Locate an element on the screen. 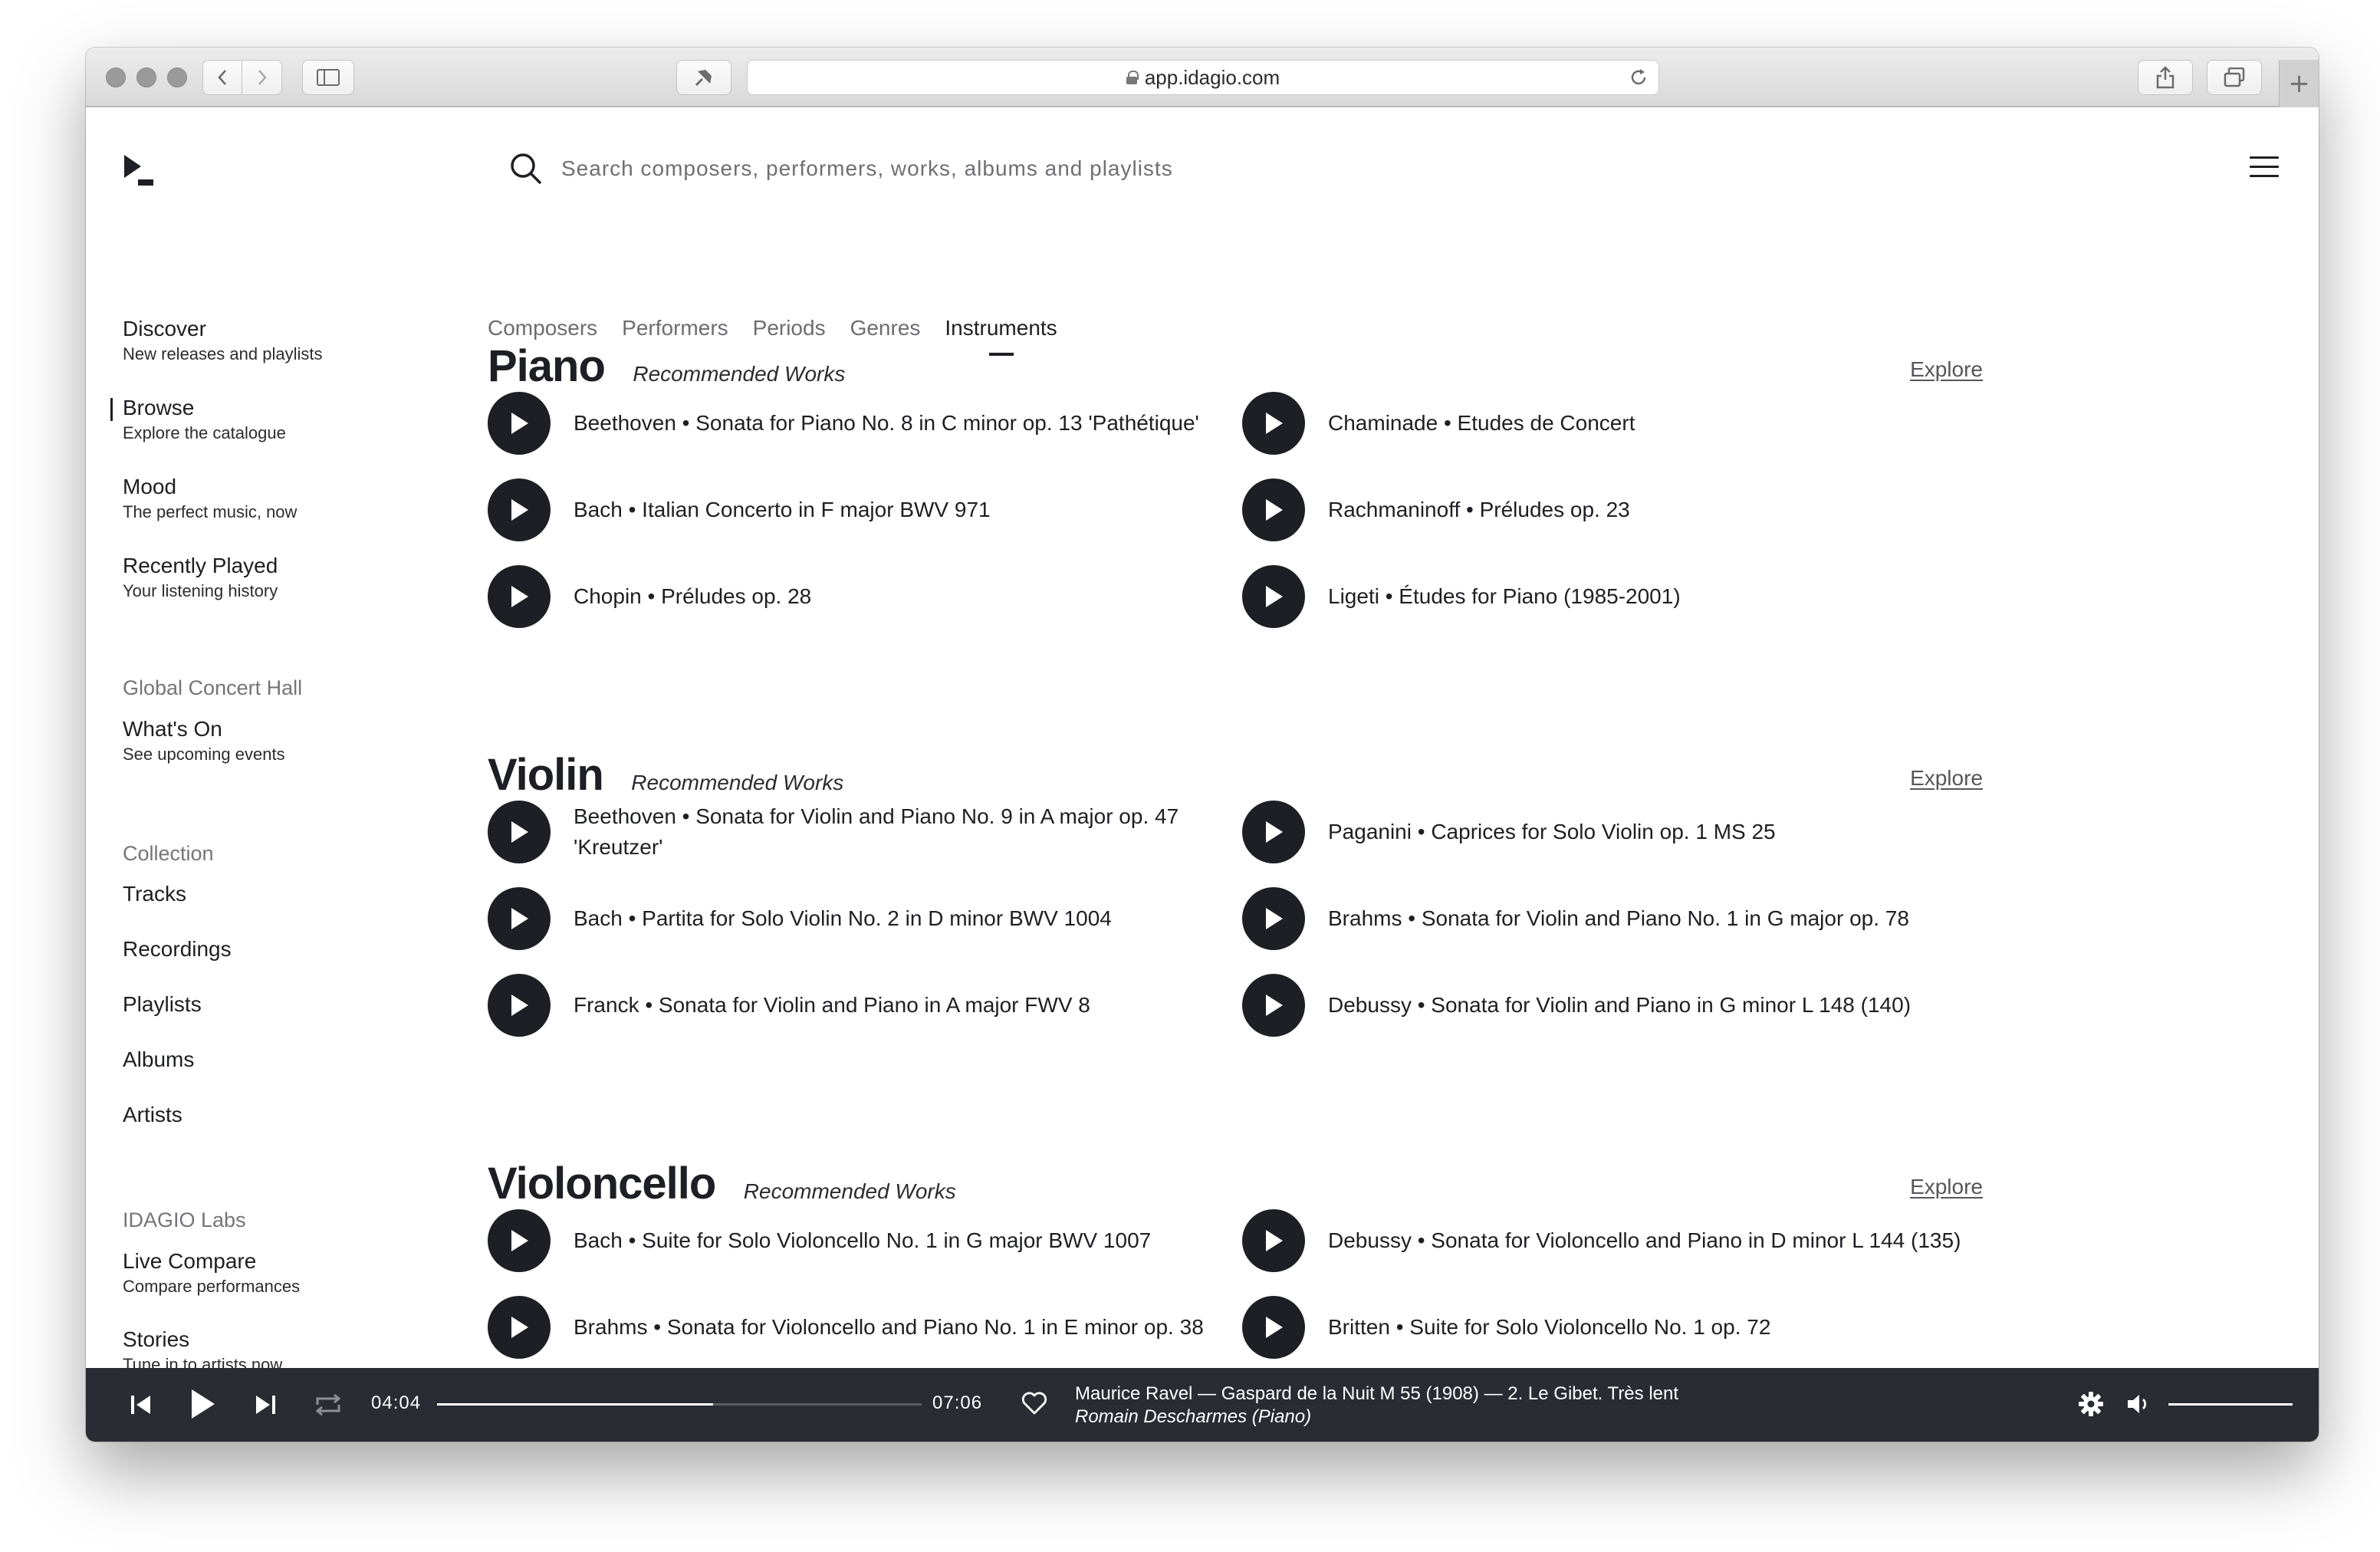 The height and width of the screenshot is (1552, 2380). tab-periods: Periods is located at coordinates (790, 328).